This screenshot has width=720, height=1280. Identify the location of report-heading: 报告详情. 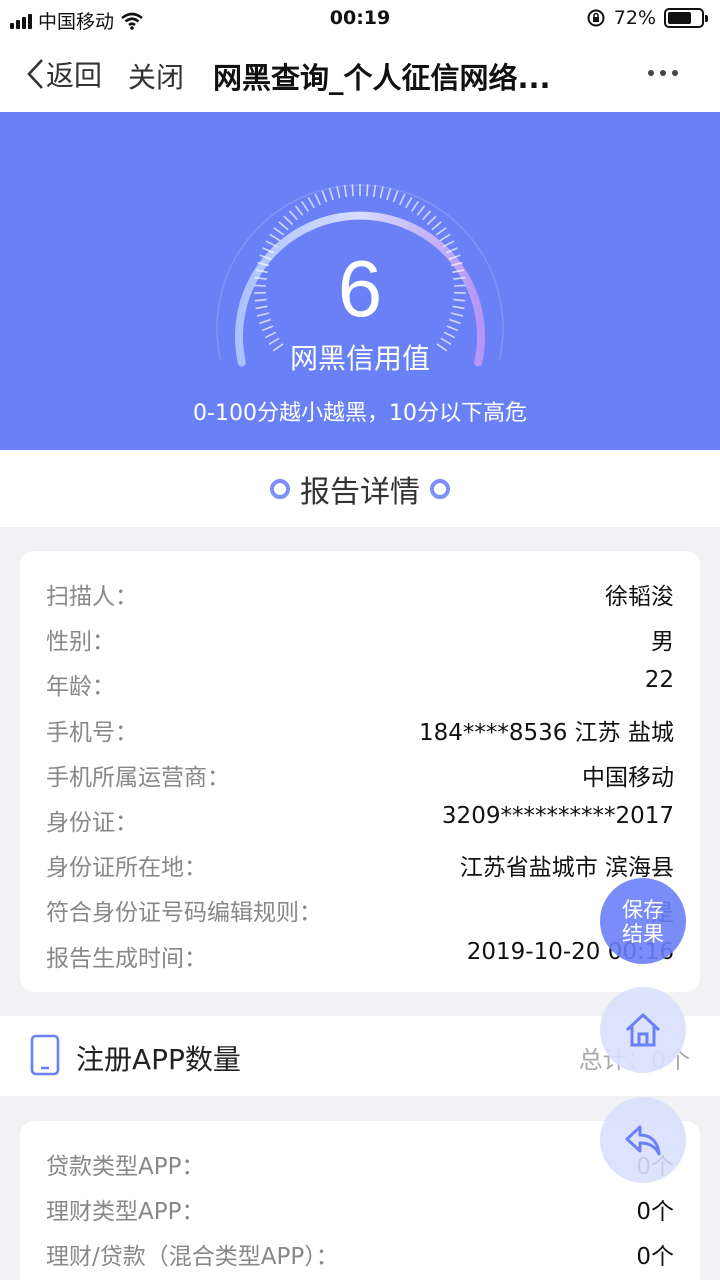
(360, 488).